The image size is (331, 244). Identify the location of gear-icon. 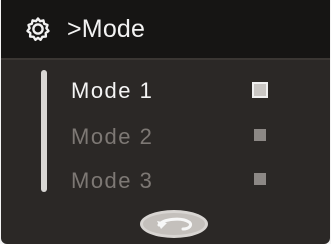
(38, 29).